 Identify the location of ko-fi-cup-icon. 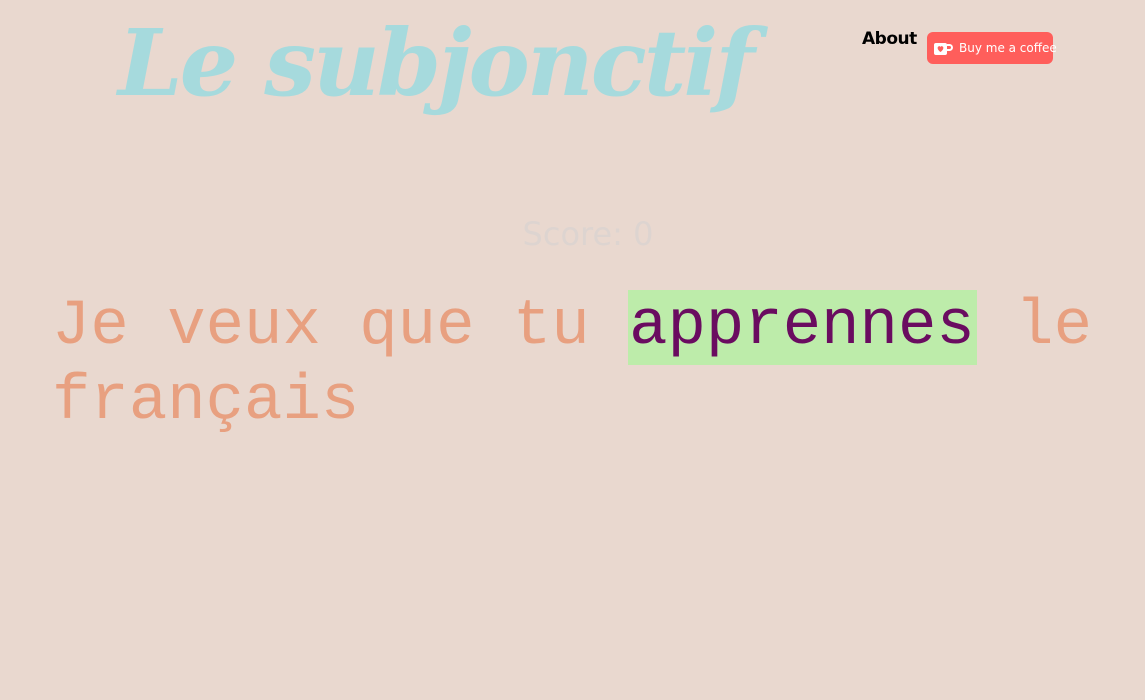
(943, 48).